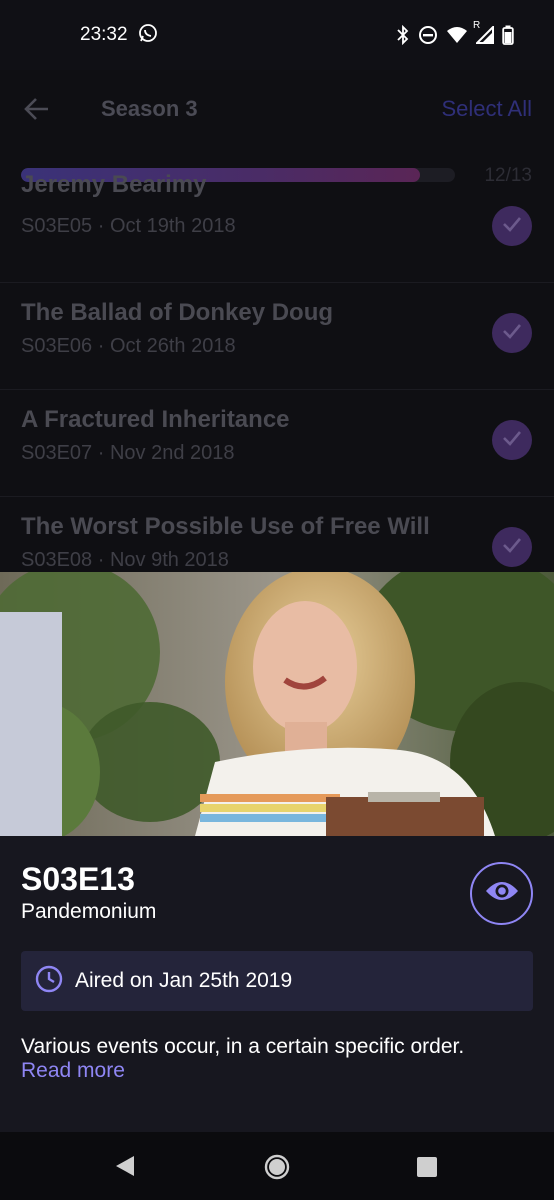  What do you see at coordinates (508, 35) in the screenshot?
I see `battery-icon` at bounding box center [508, 35].